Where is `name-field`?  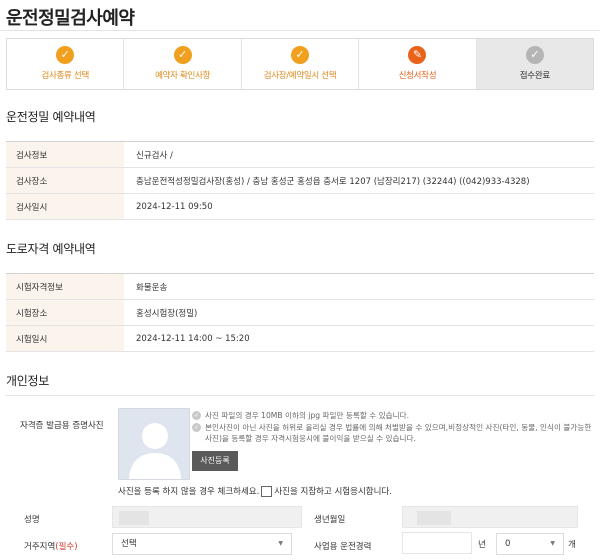
name-field is located at coordinates (207, 517).